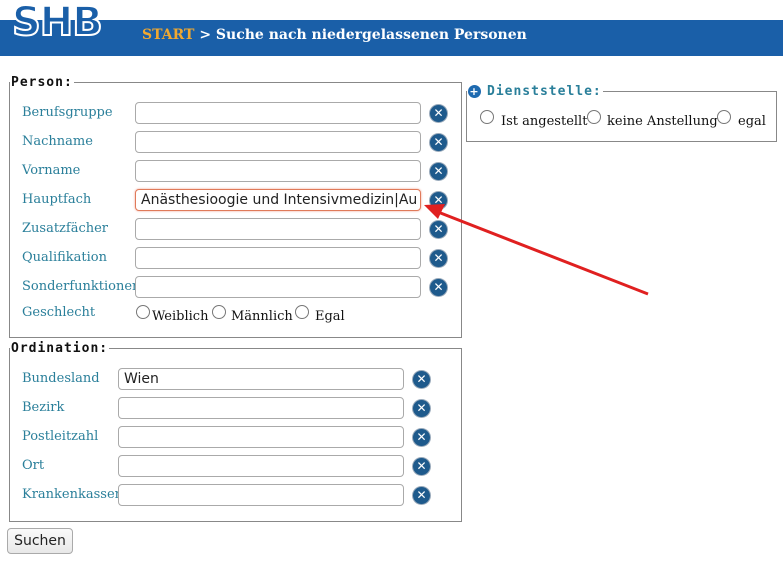  Describe the element at coordinates (434, 211) in the screenshot. I see `annotation-arrow-head` at that location.